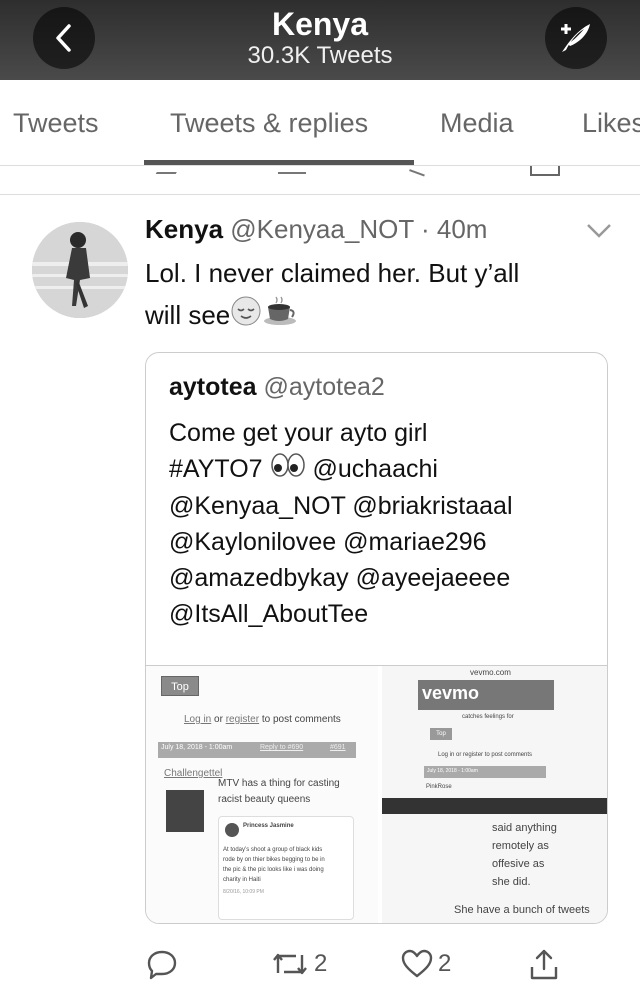 This screenshot has height=984, width=640. What do you see at coordinates (321, 963) in the screenshot?
I see `retweet-count: 2` at bounding box center [321, 963].